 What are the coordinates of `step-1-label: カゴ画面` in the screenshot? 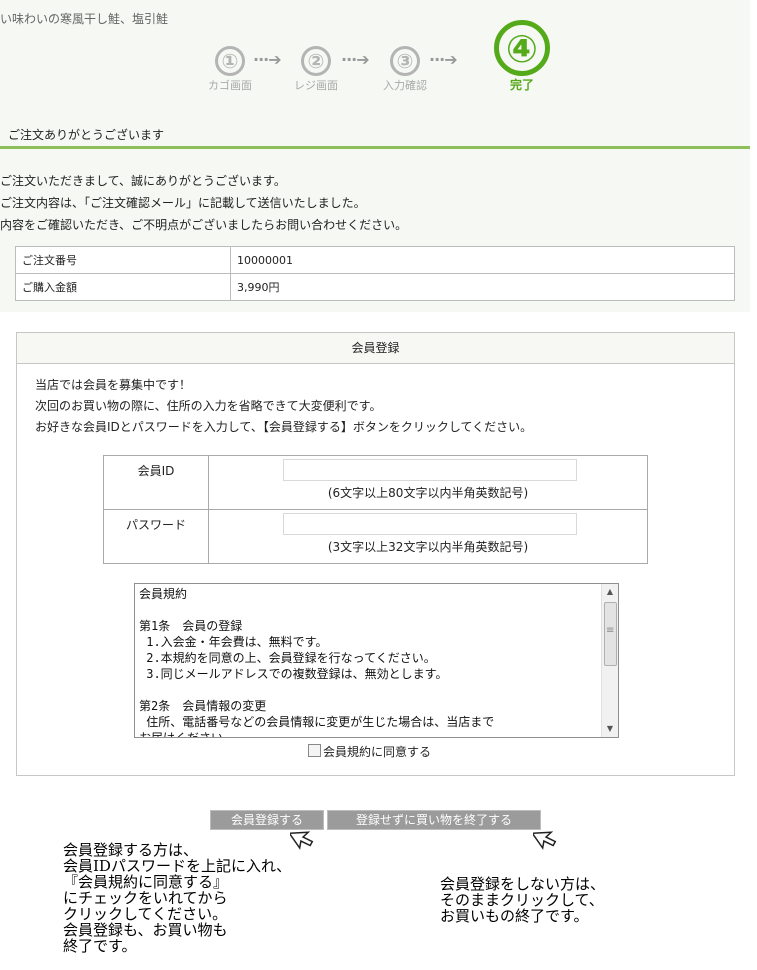 It's located at (230, 85).